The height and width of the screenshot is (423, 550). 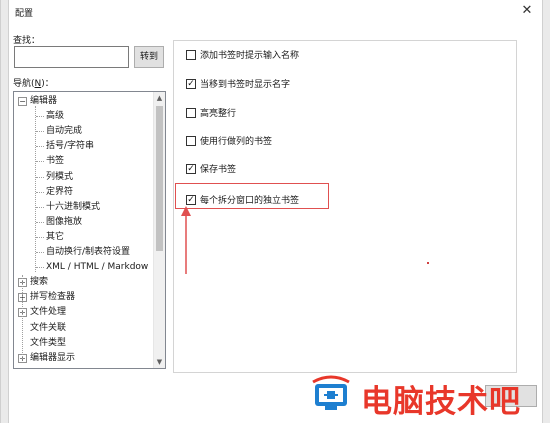 I want to click on goto-button: 转到, so click(x=149, y=57).